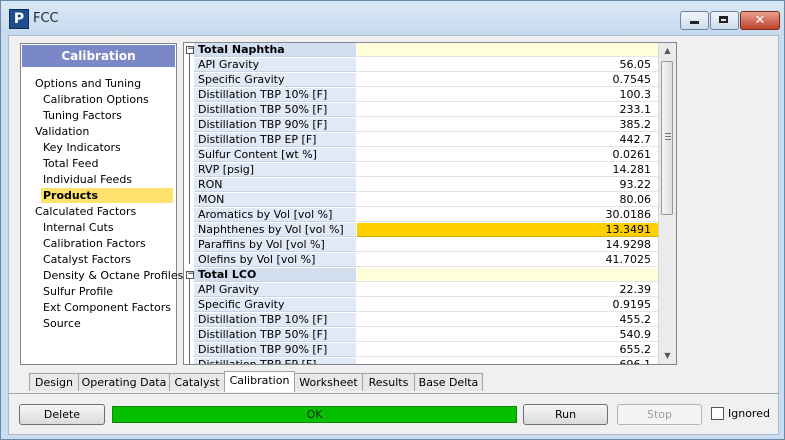 The width and height of the screenshot is (785, 440). What do you see at coordinates (667, 138) in the screenshot?
I see `scrollbar-thumb` at bounding box center [667, 138].